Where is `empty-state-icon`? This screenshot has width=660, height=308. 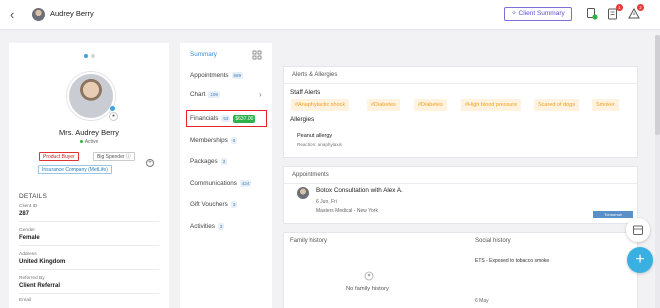
empty-state-icon is located at coordinates (369, 276).